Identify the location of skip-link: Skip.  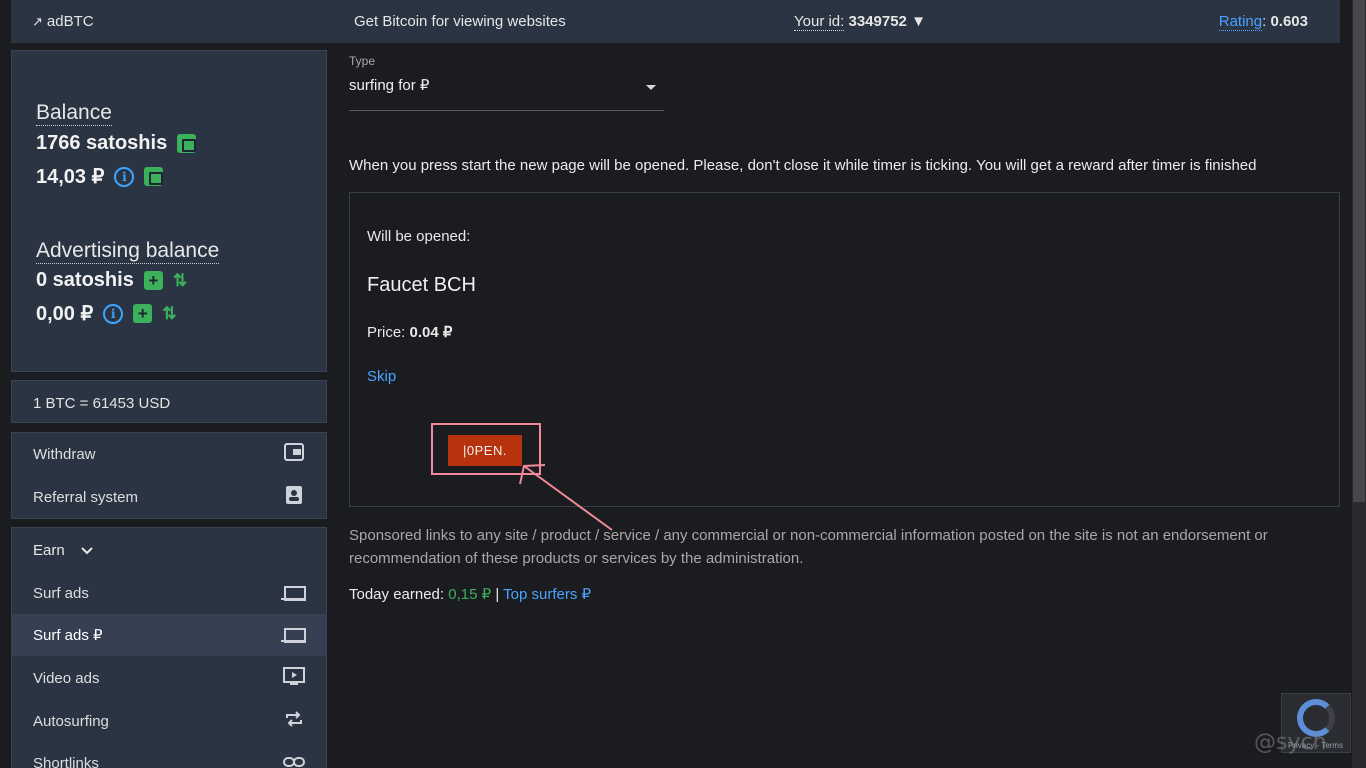
(381, 376).